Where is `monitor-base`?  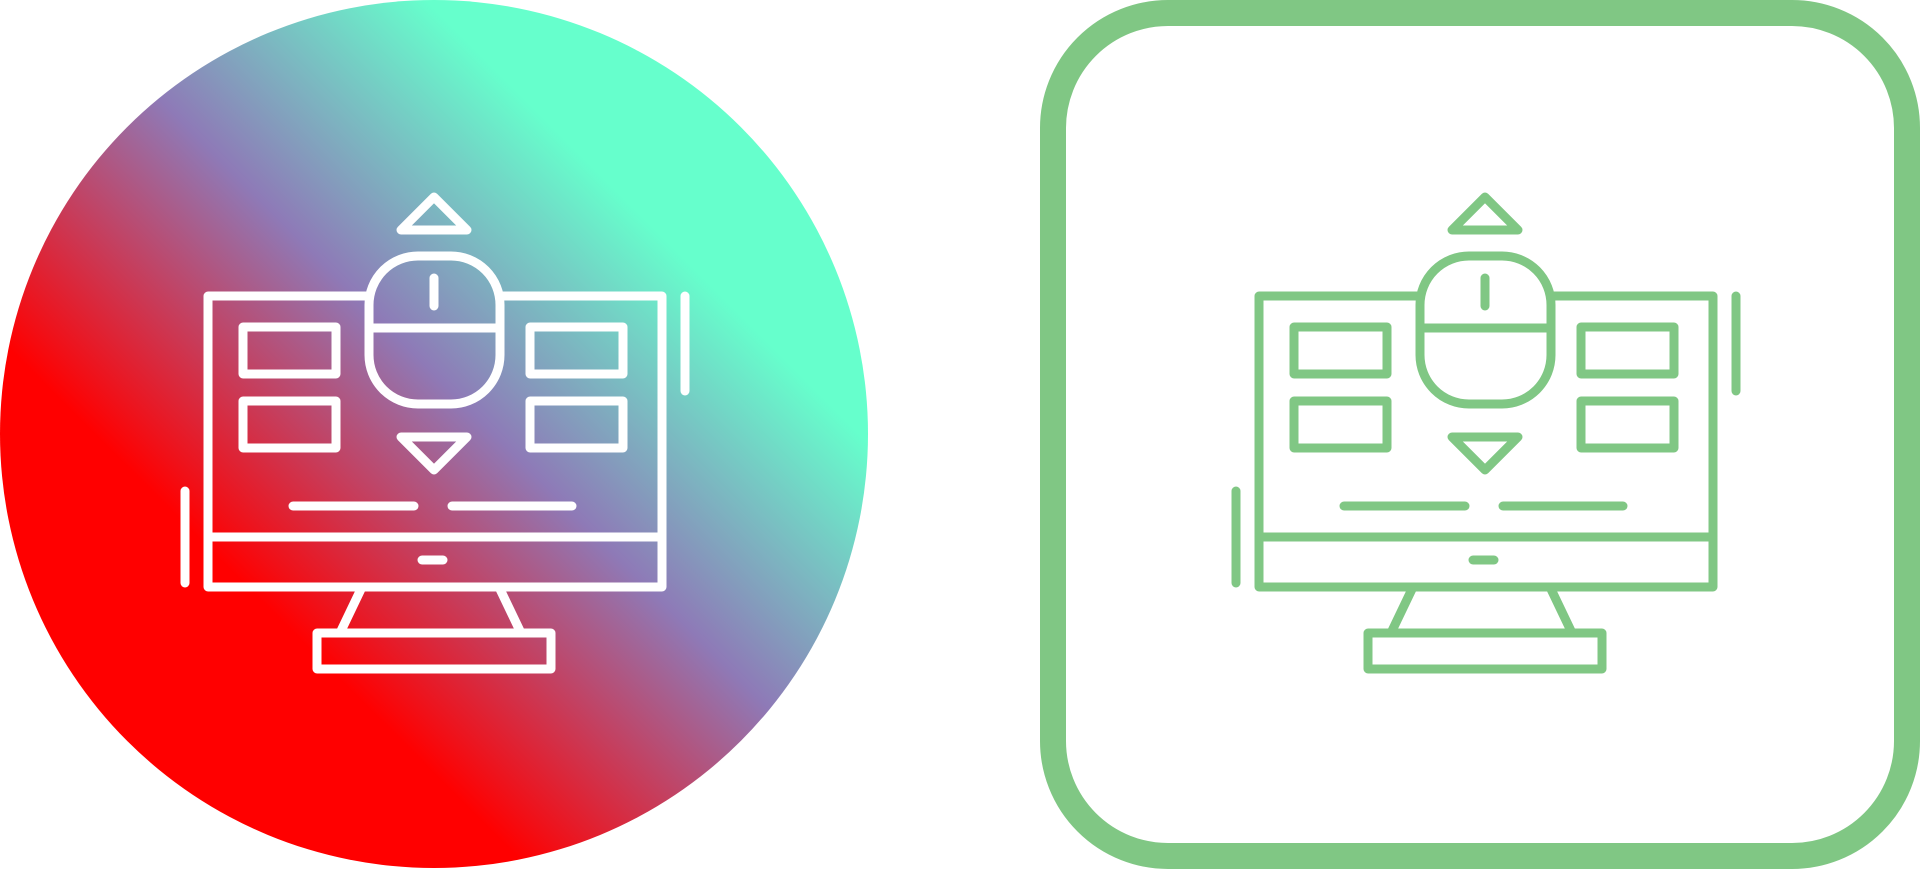
monitor-base is located at coordinates (1485, 651).